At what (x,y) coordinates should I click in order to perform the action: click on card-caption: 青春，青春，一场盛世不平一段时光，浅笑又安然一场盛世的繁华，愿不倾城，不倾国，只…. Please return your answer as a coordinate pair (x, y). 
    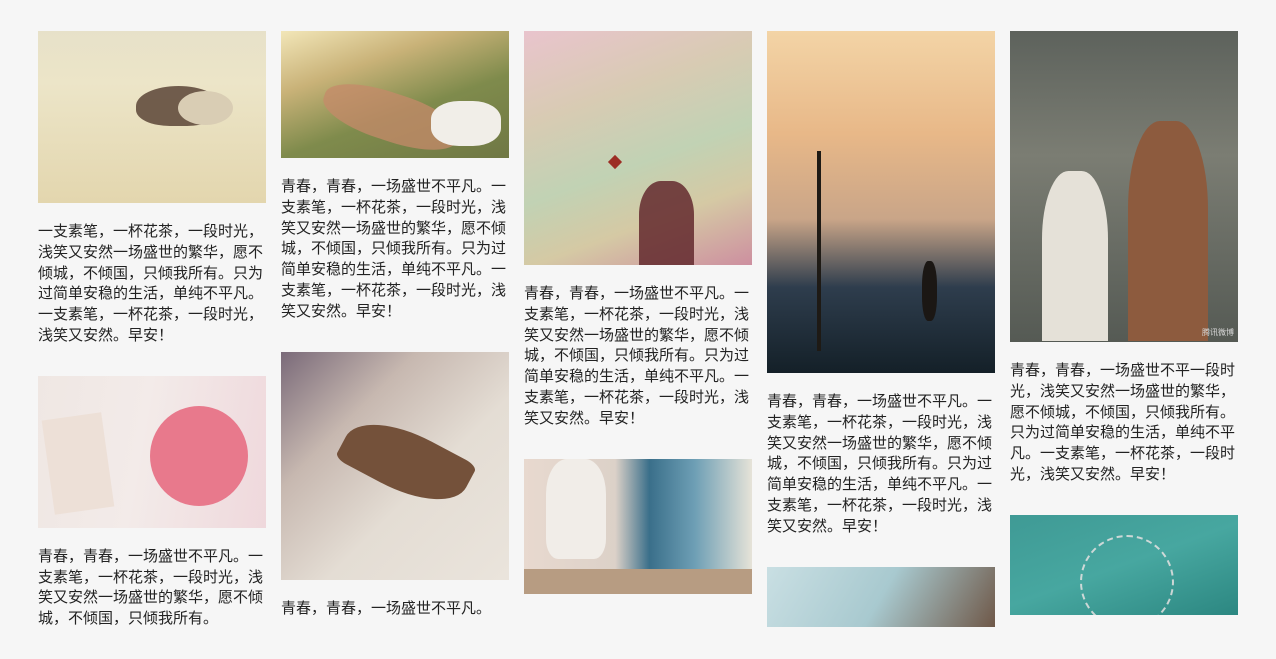
    Looking at the image, I should click on (1123, 422).